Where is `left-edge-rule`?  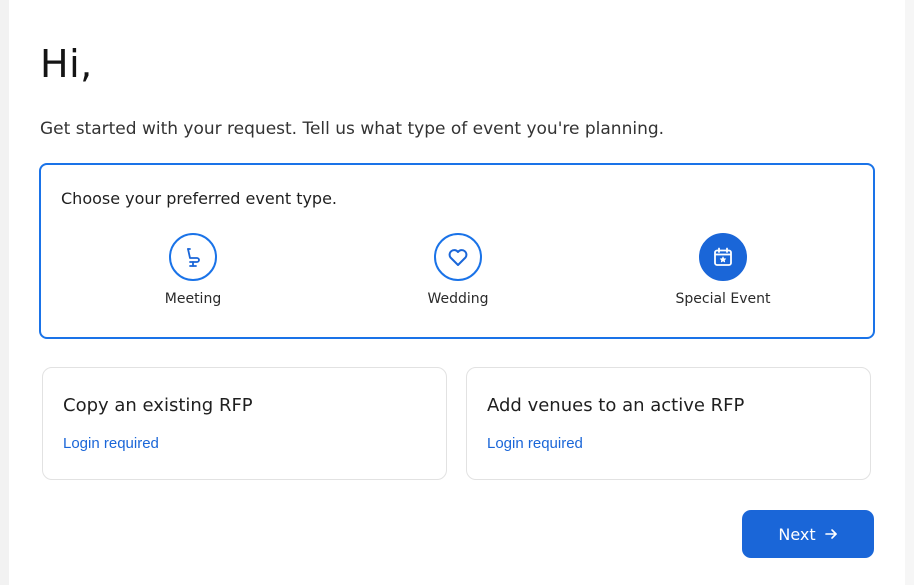 left-edge-rule is located at coordinates (4, 292).